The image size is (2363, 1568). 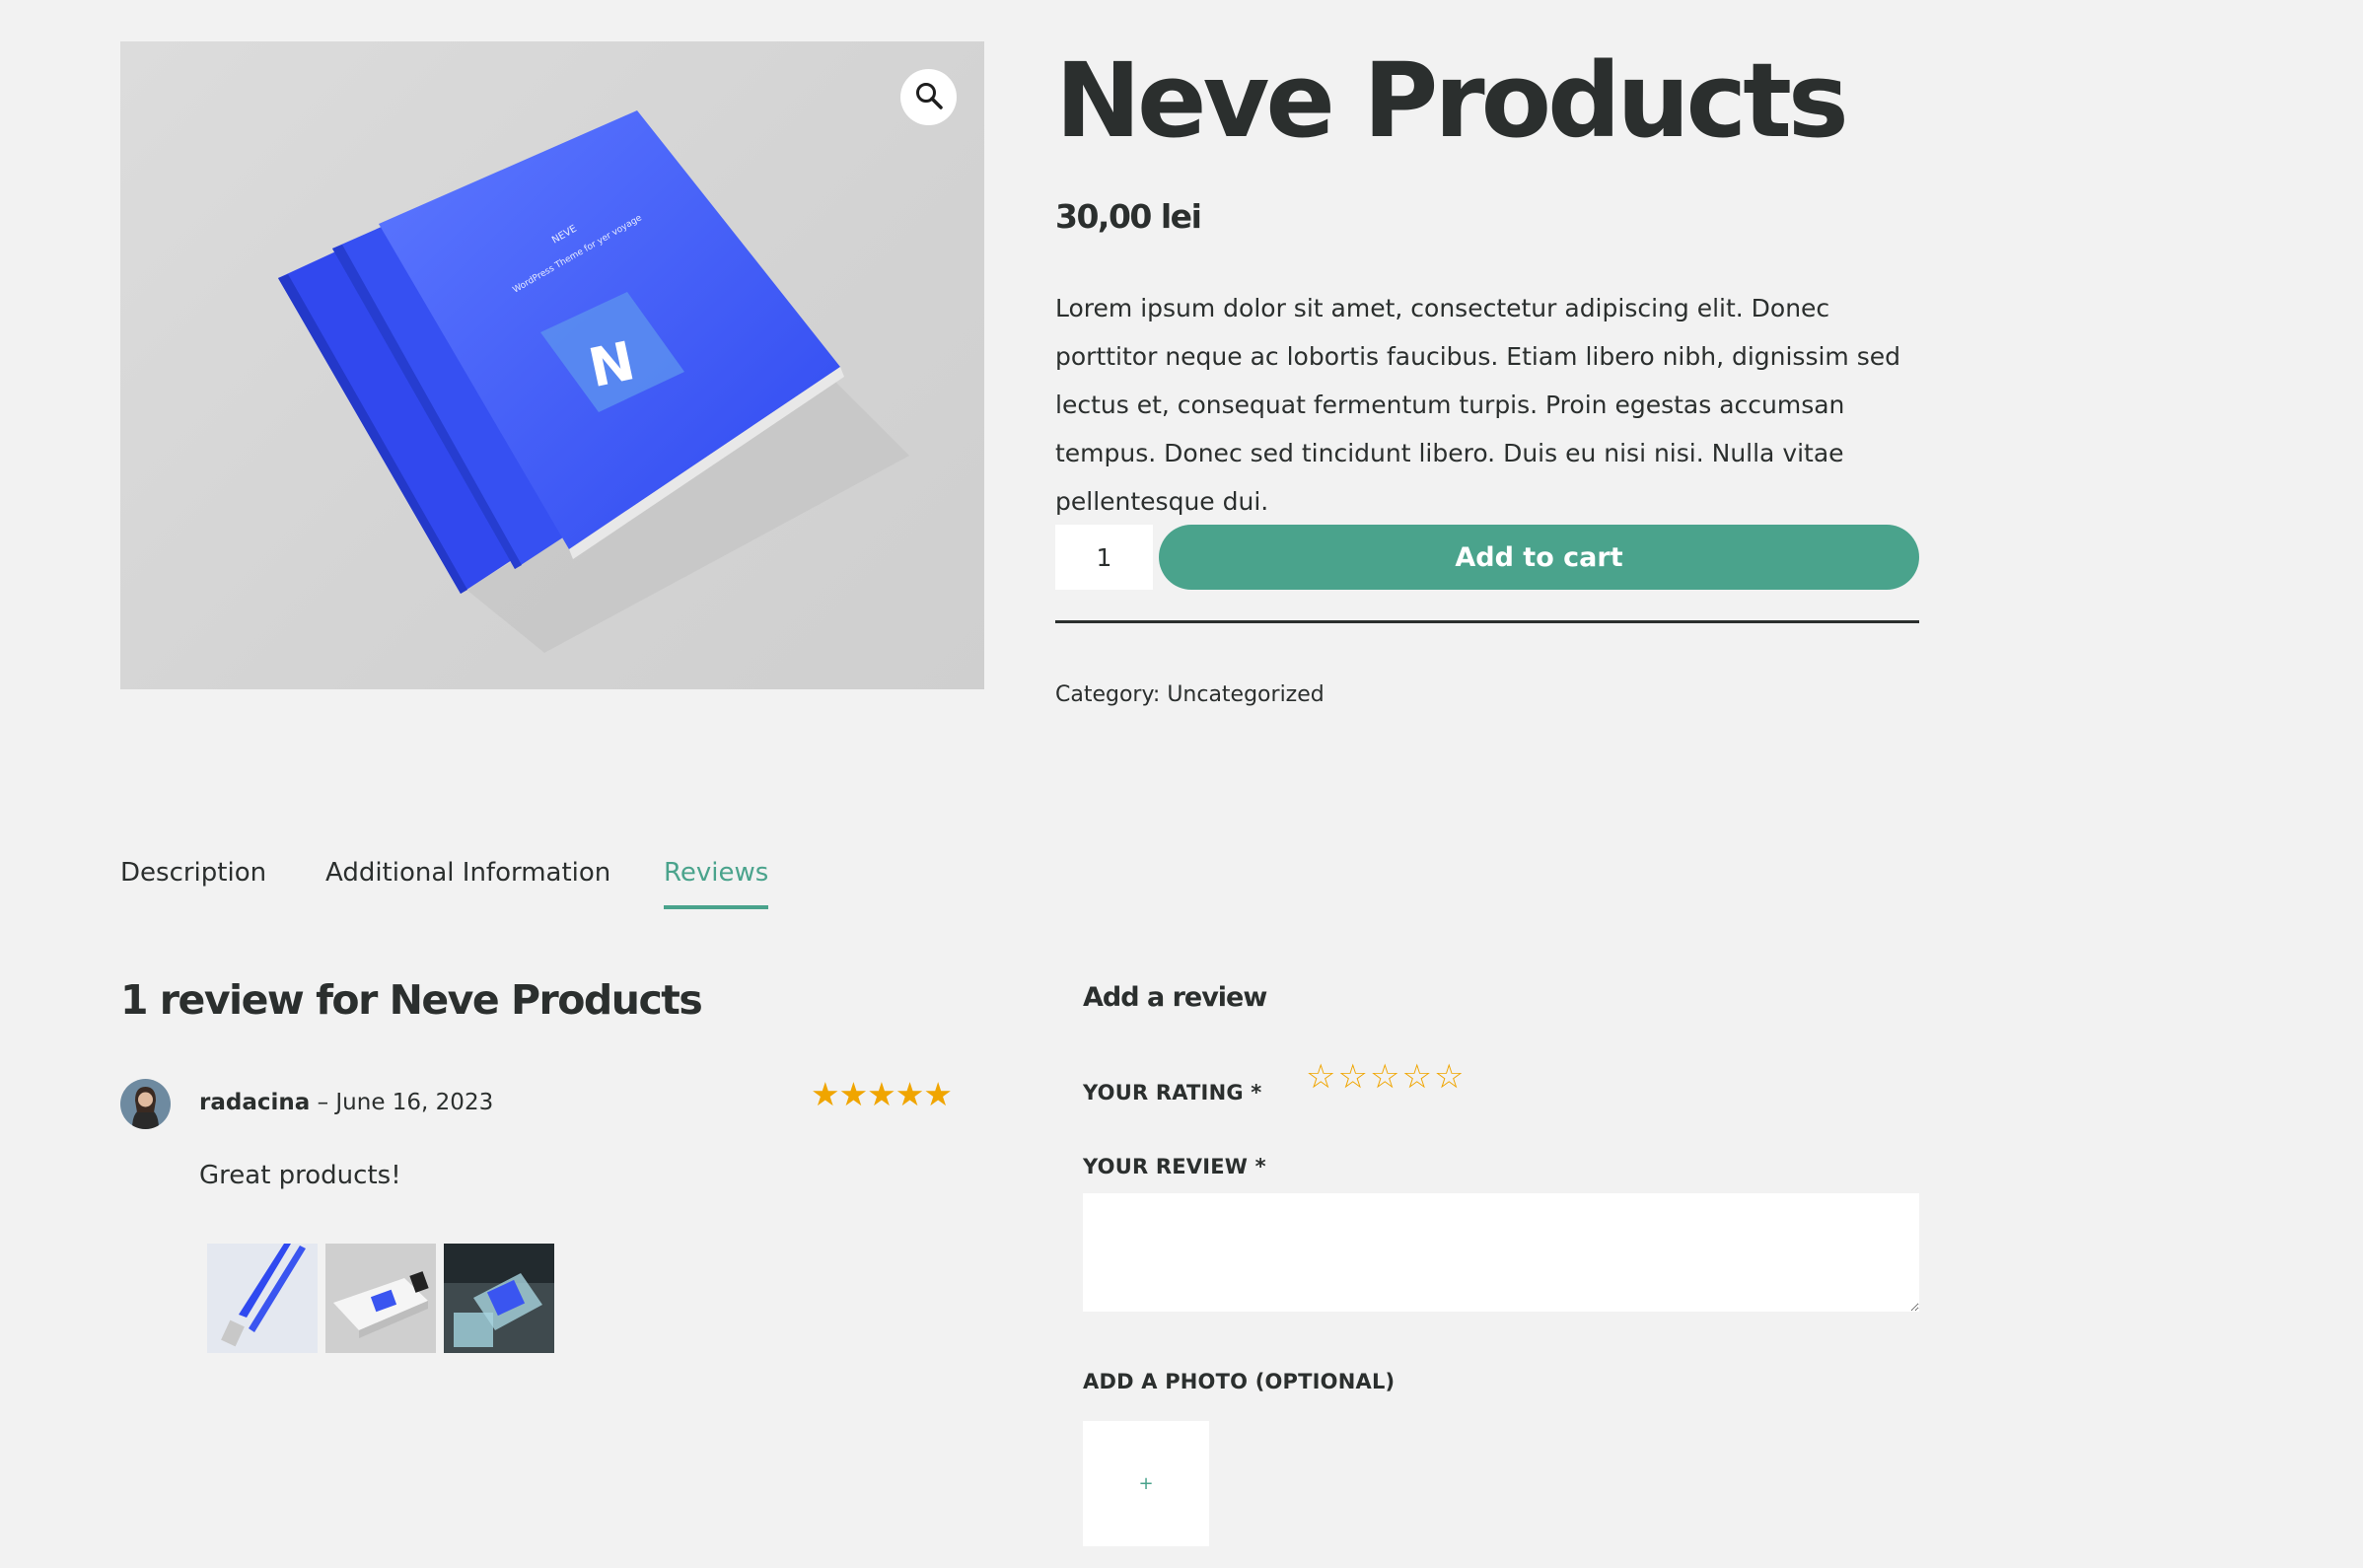 I want to click on magnifier-icon, so click(x=929, y=97).